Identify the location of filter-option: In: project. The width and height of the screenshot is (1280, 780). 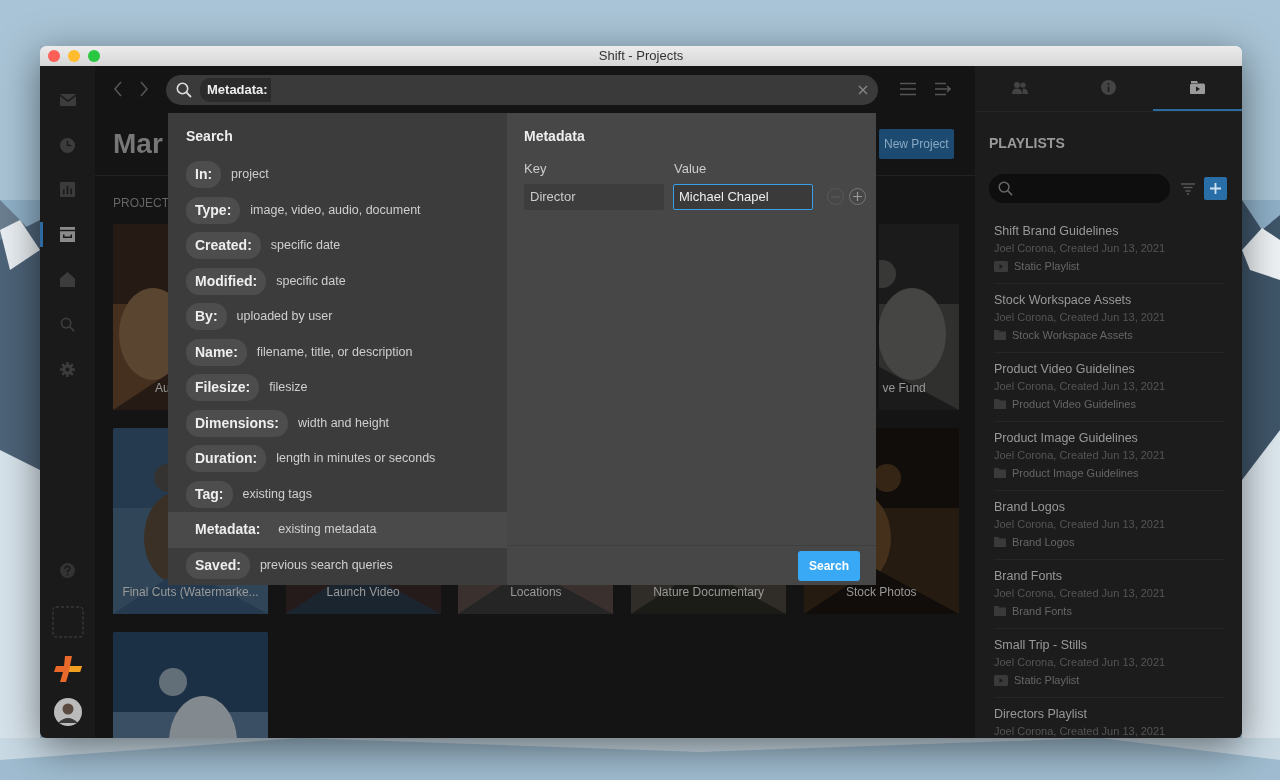
(337, 175).